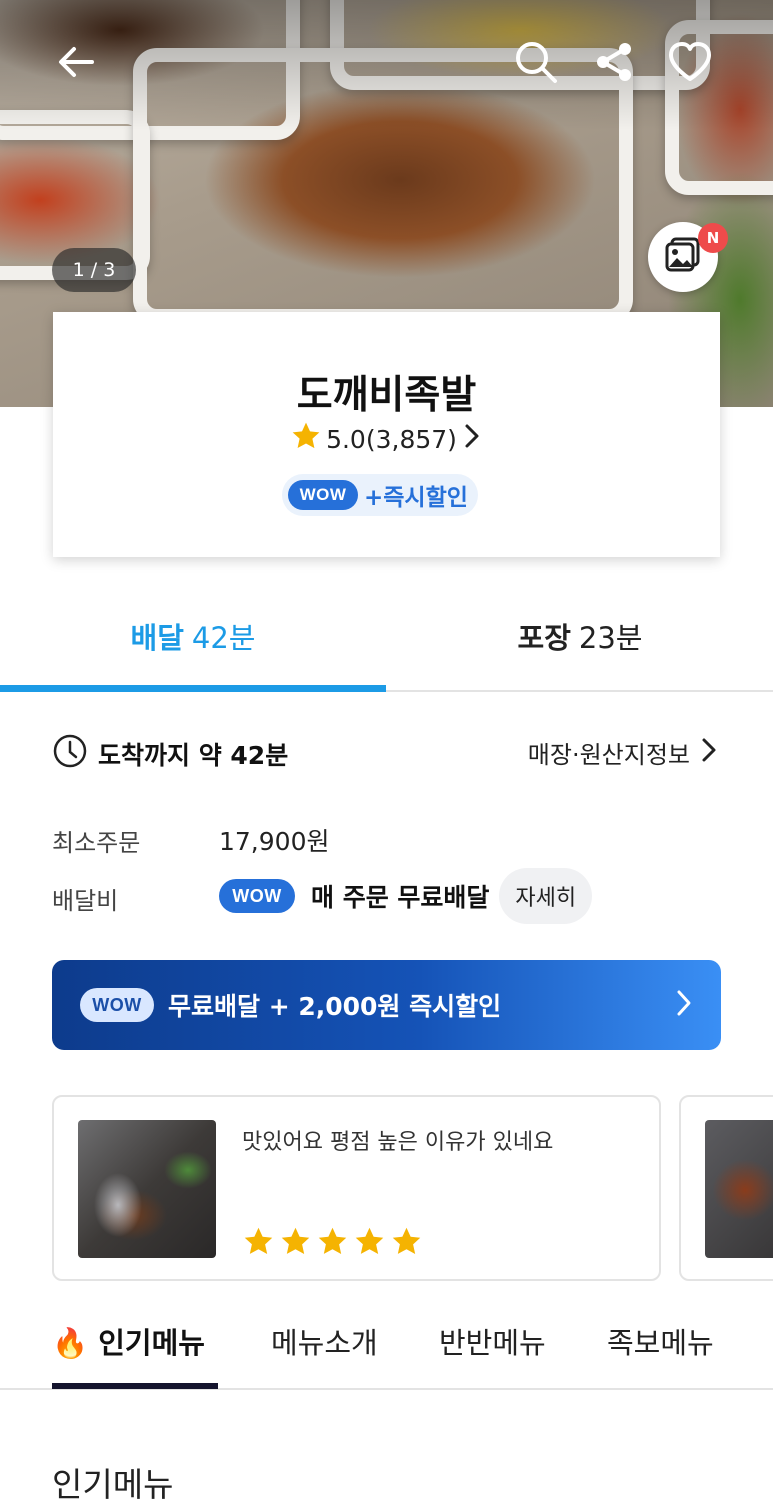  Describe the element at coordinates (356, 1188) in the screenshot. I see `review-card: 맛있어요 평점 높은 이유가 있네요` at that location.